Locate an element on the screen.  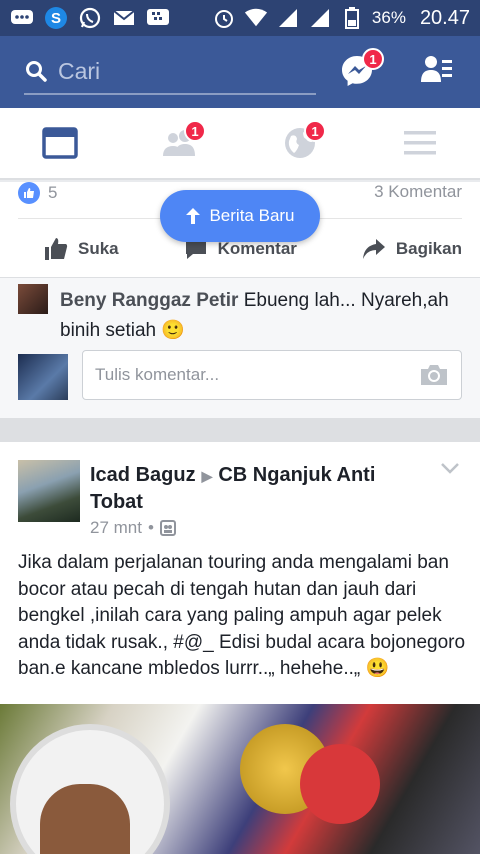
battery-icon is located at coordinates (352, 18).